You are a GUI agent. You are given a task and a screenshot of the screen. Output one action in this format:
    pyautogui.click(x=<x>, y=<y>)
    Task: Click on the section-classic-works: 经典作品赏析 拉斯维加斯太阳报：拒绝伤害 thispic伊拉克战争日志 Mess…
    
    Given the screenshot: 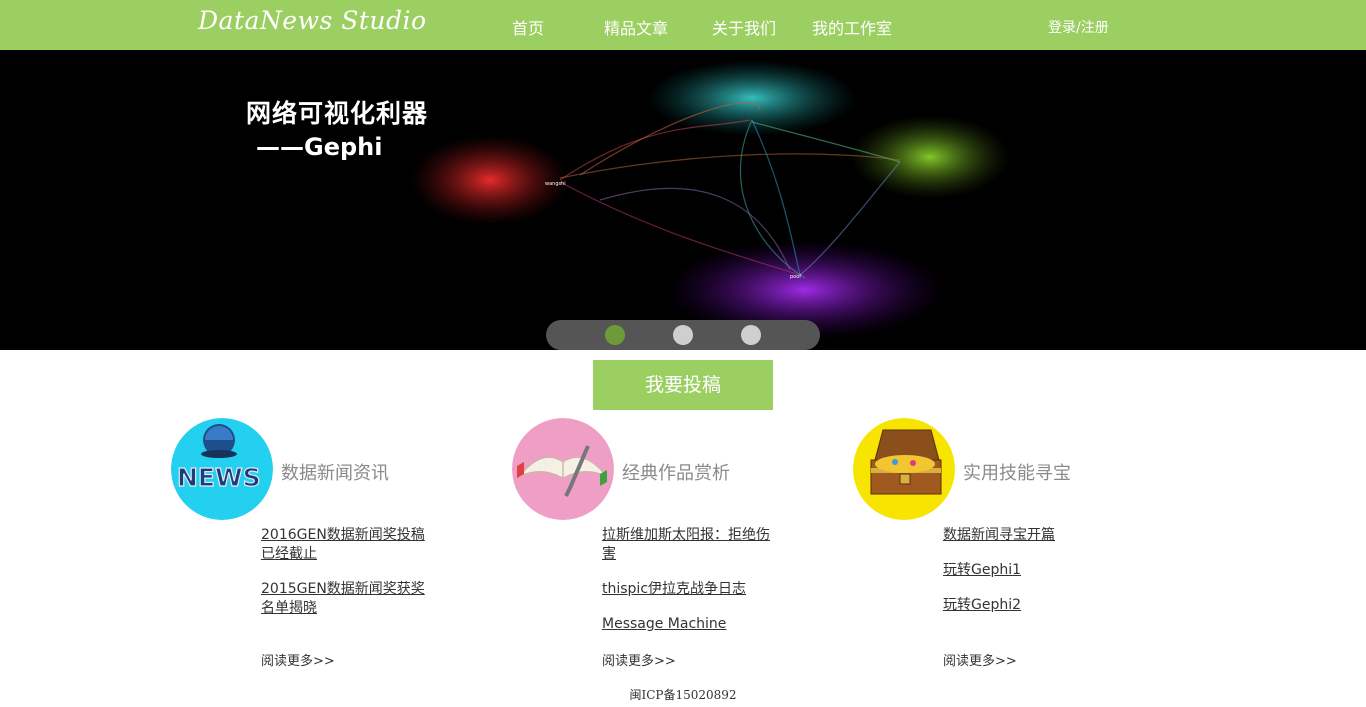 What is the action you would take?
    pyautogui.click(x=662, y=553)
    